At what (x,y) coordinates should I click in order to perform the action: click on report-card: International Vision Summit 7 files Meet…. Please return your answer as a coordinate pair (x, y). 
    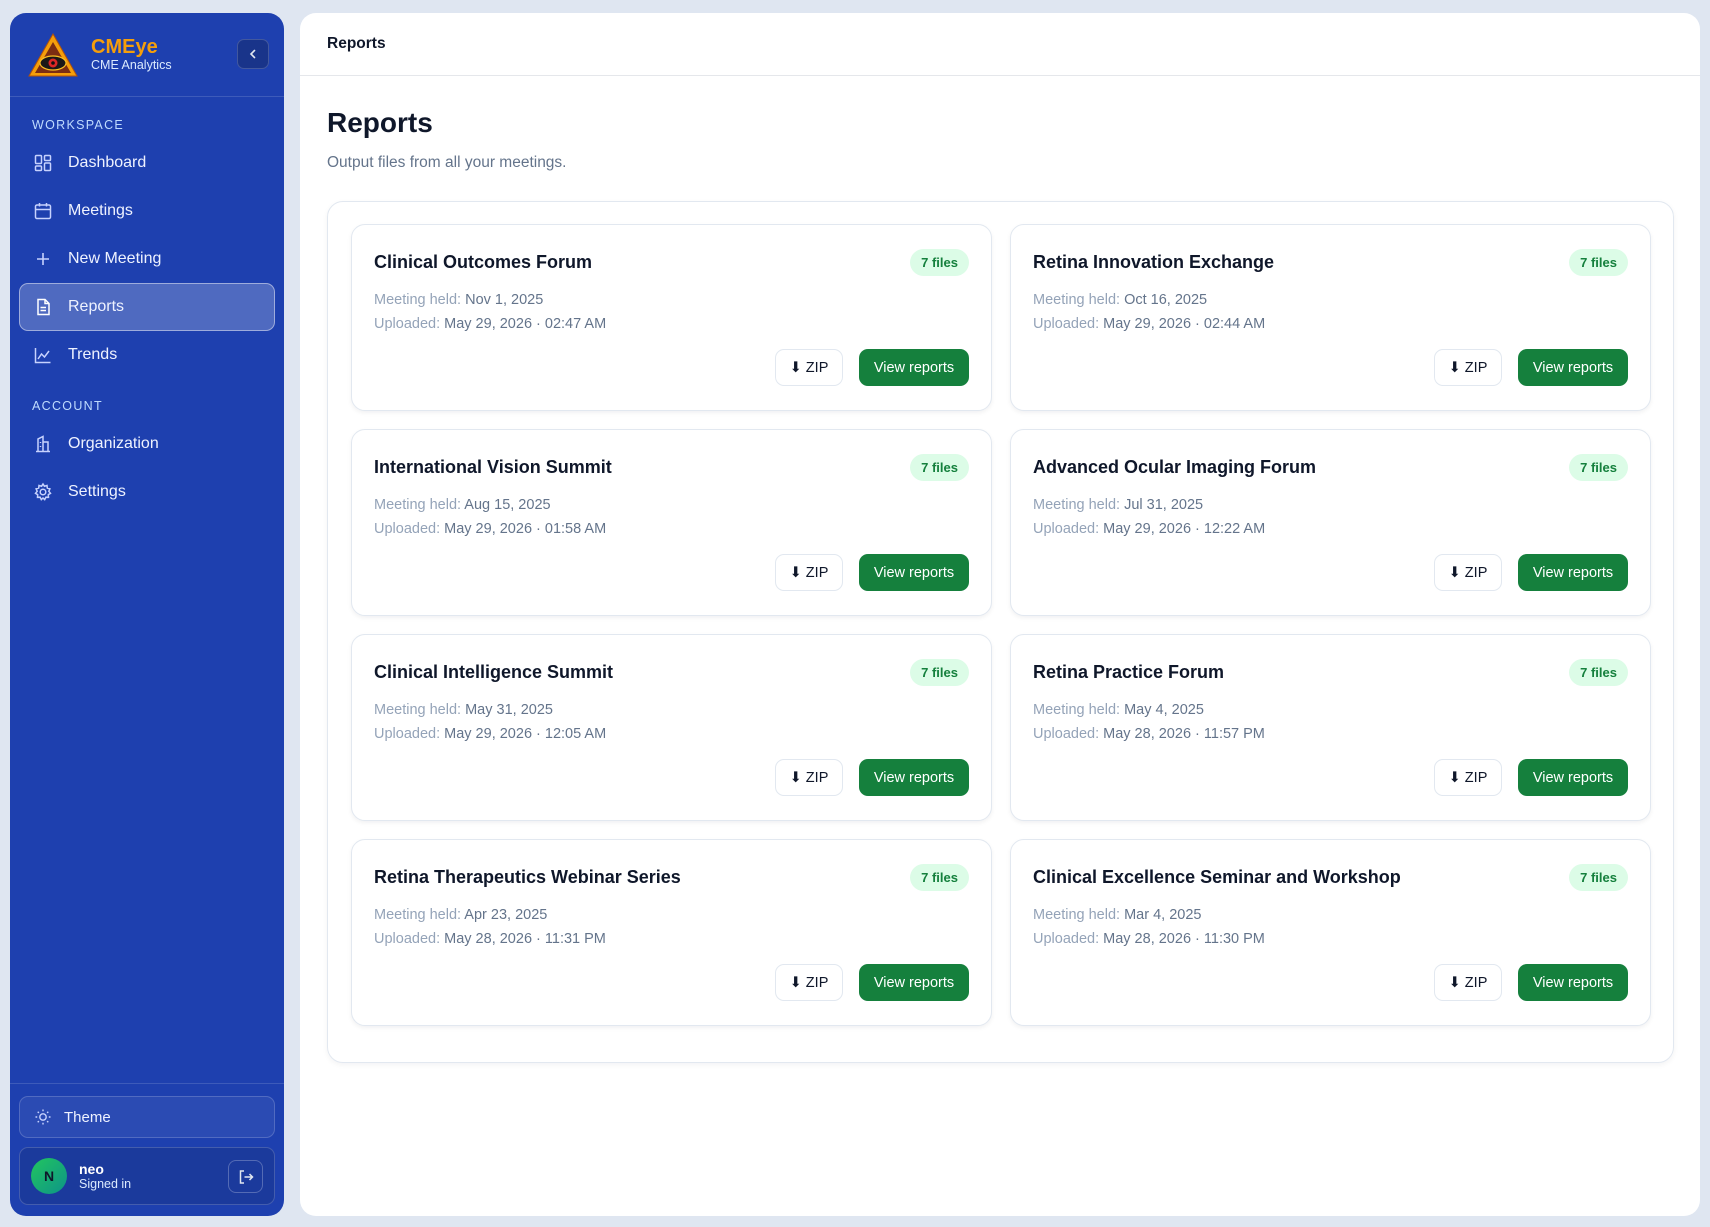
    Looking at the image, I should click on (671, 522).